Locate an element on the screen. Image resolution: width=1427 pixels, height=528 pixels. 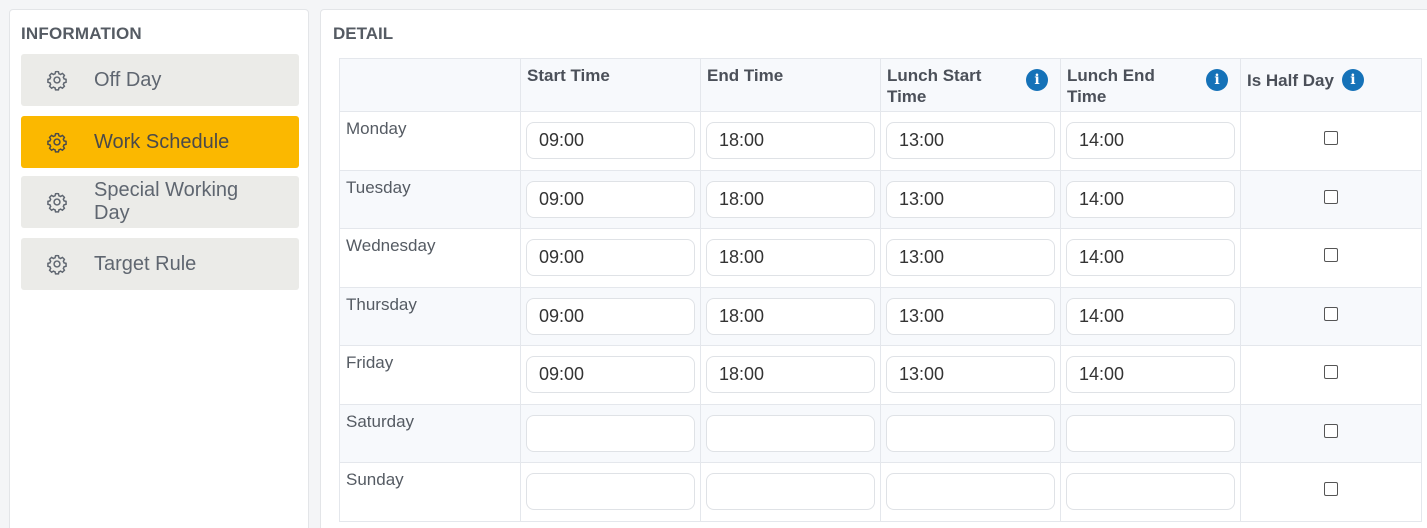
menu-item-off-day: Off Day is located at coordinates (160, 80).